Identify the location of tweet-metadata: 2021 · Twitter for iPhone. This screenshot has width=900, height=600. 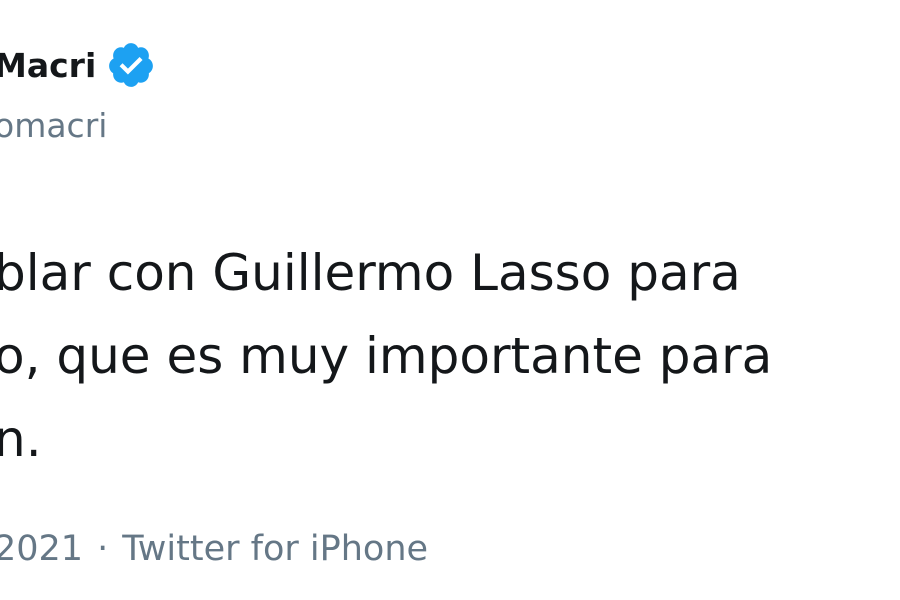
(214, 549).